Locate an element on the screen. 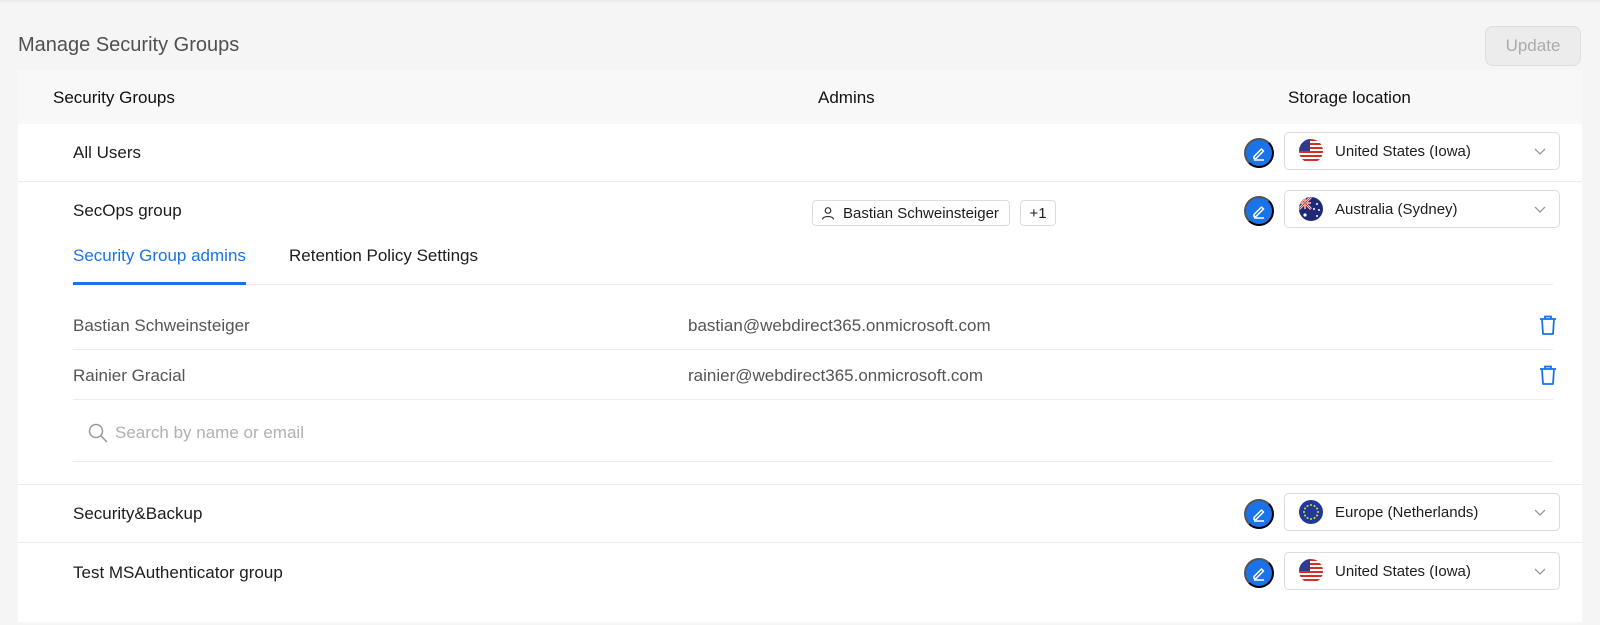  table-header: Security Groups Admins Storage location is located at coordinates (800, 97).